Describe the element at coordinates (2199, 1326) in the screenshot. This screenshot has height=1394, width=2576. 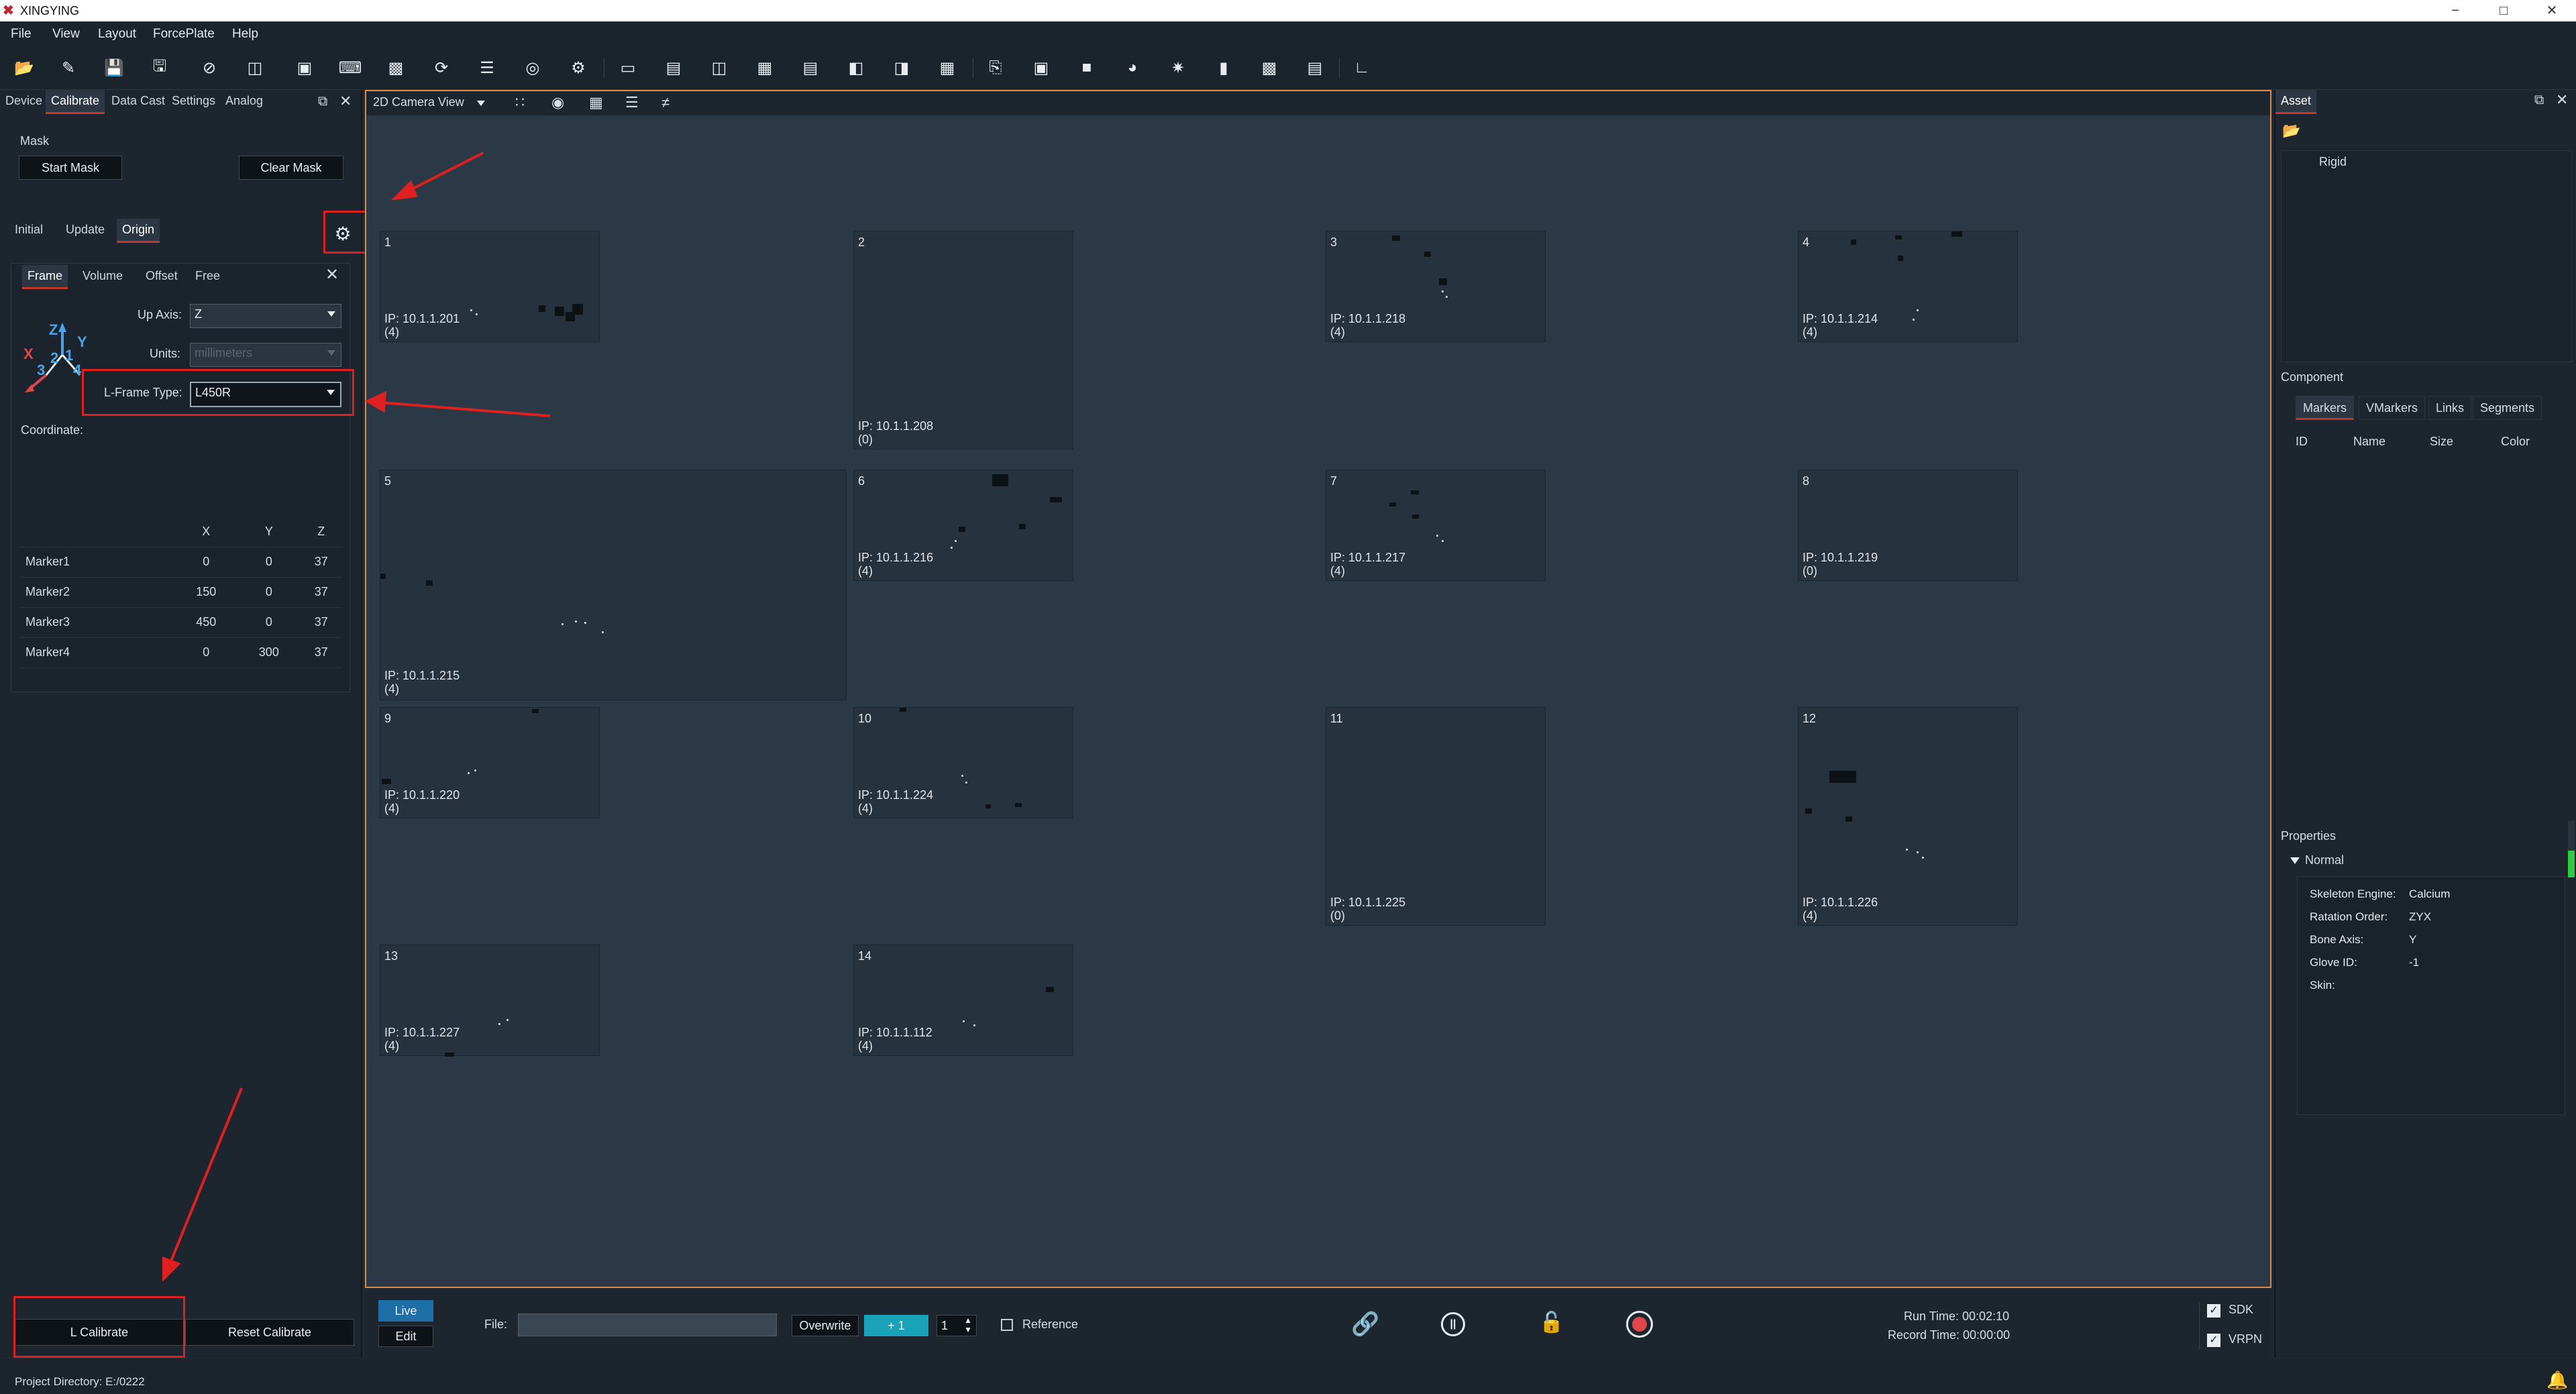
I see `status-divider` at that location.